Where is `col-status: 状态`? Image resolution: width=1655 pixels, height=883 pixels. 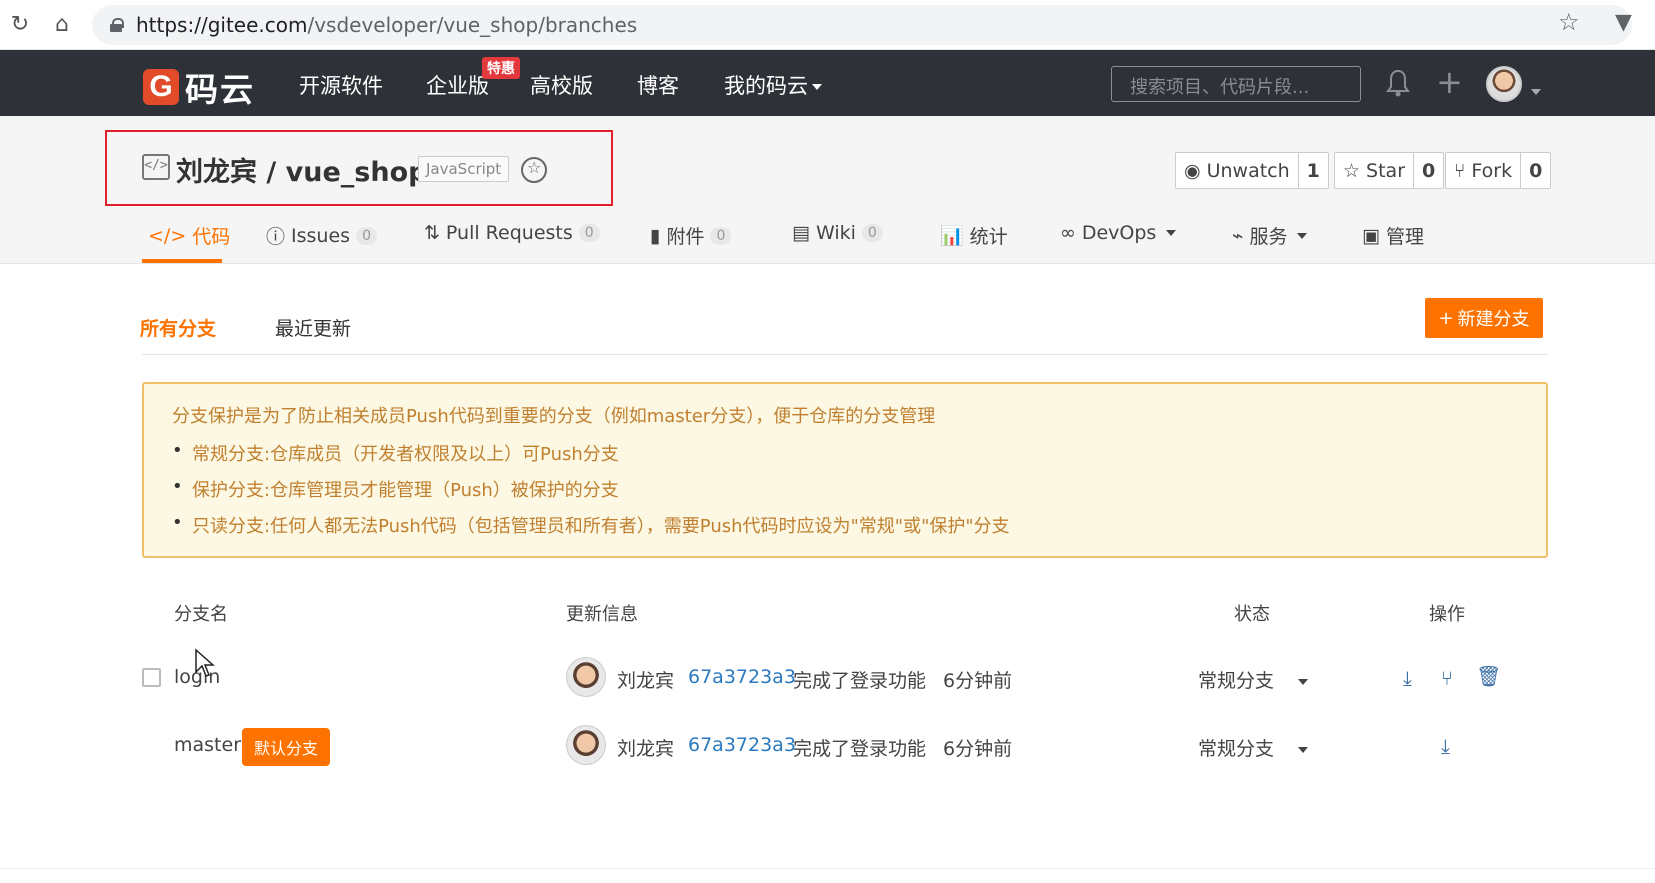 col-status: 状态 is located at coordinates (1252, 614).